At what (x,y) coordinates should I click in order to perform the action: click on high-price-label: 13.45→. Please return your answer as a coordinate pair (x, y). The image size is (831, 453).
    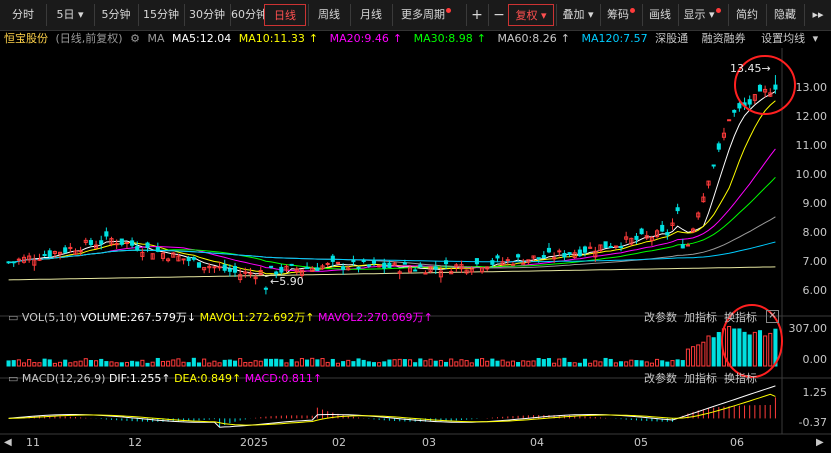
    Looking at the image, I should click on (750, 68).